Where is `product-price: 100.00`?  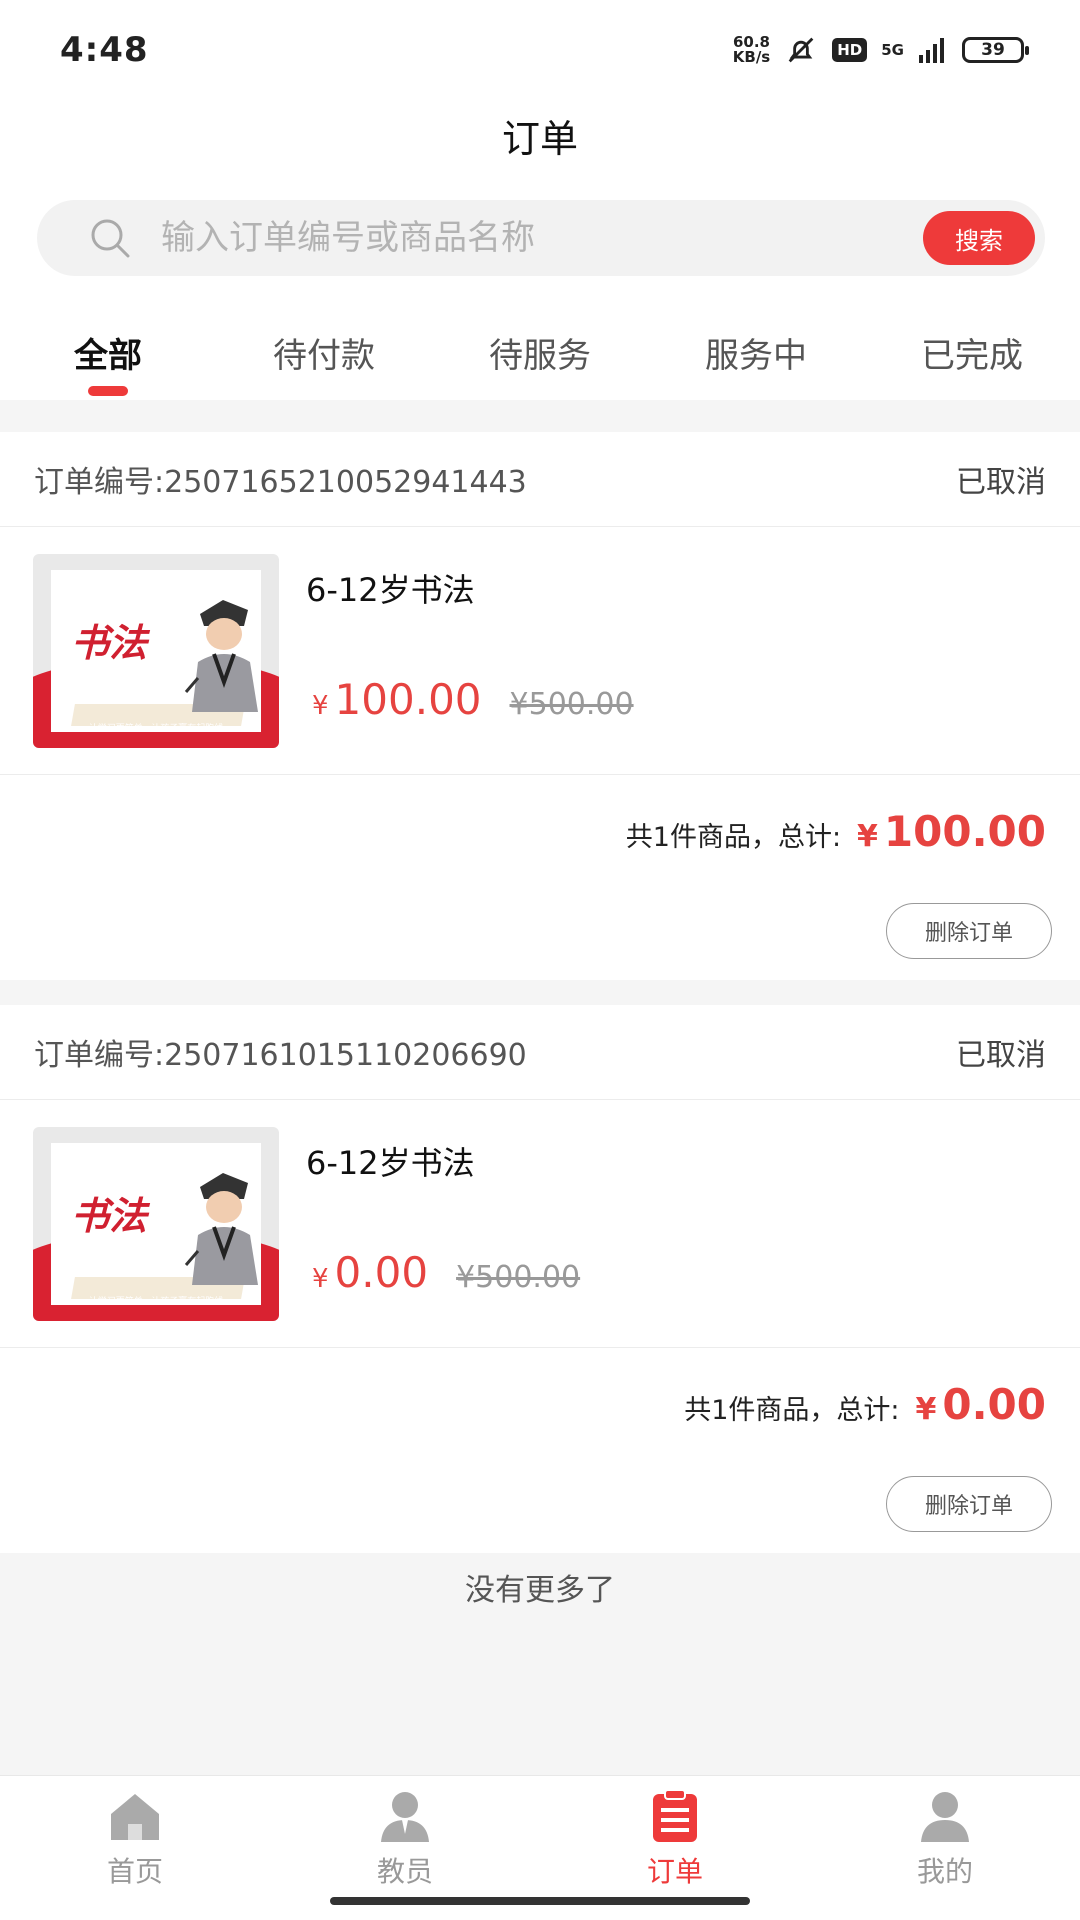
product-price: 100.00 is located at coordinates (408, 699).